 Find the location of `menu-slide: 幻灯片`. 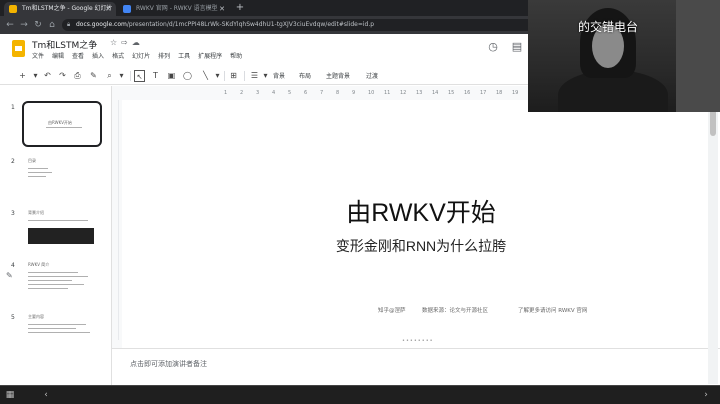

menu-slide: 幻灯片 is located at coordinates (141, 56).